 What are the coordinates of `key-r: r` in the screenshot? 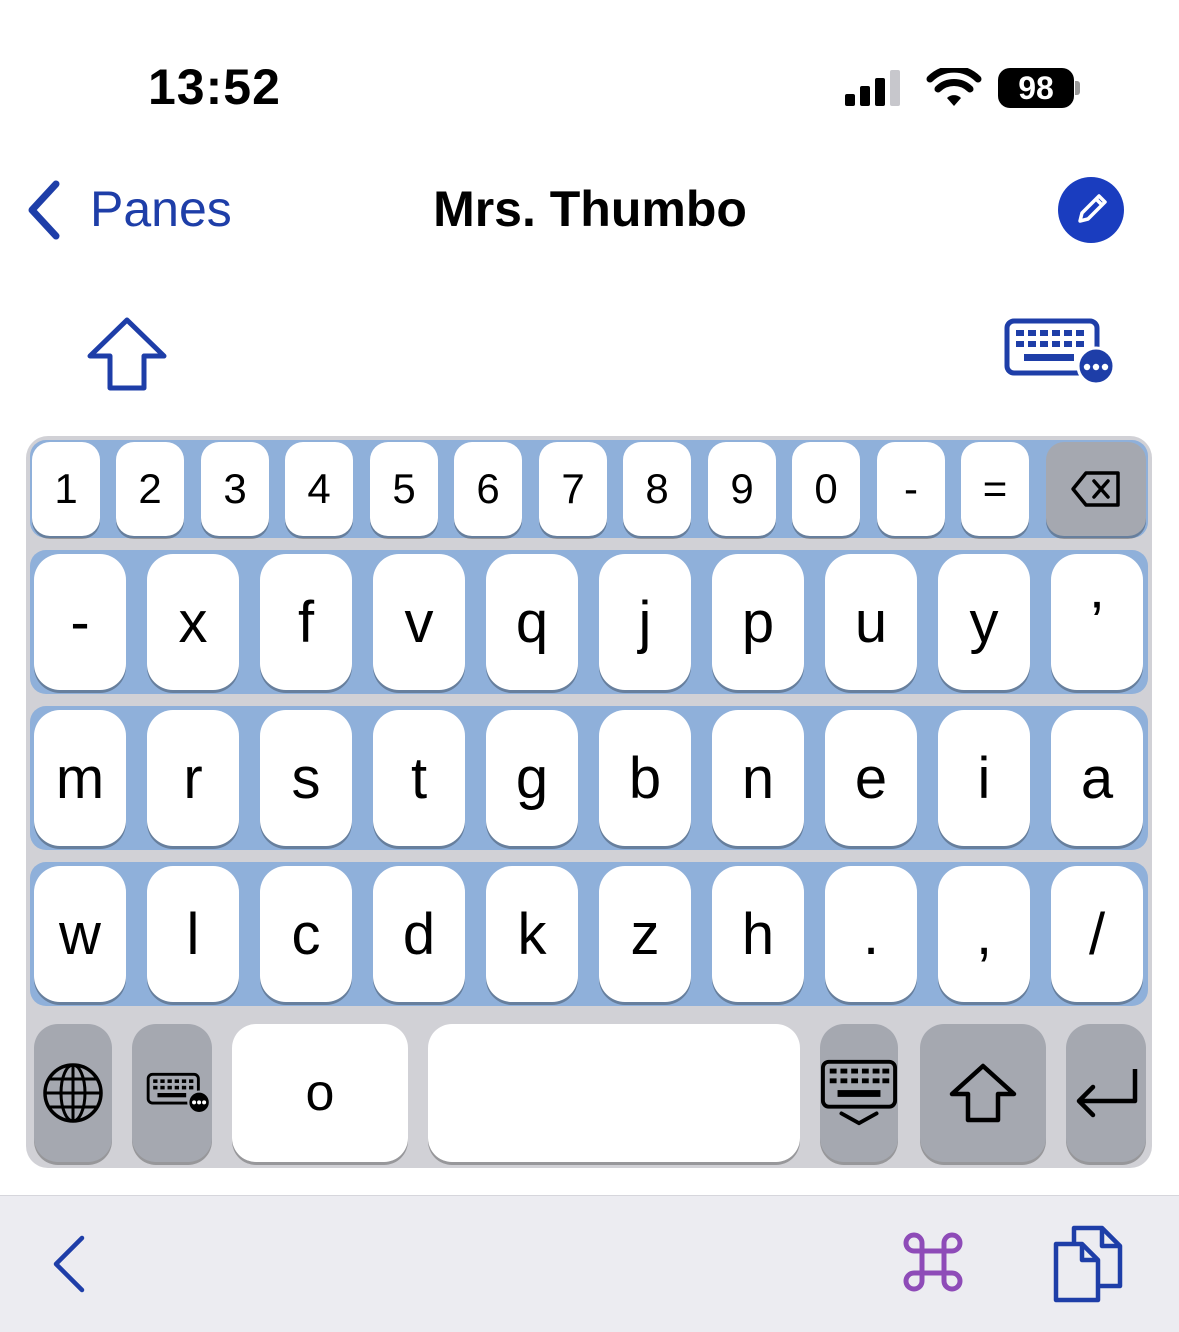 It's located at (193, 778).